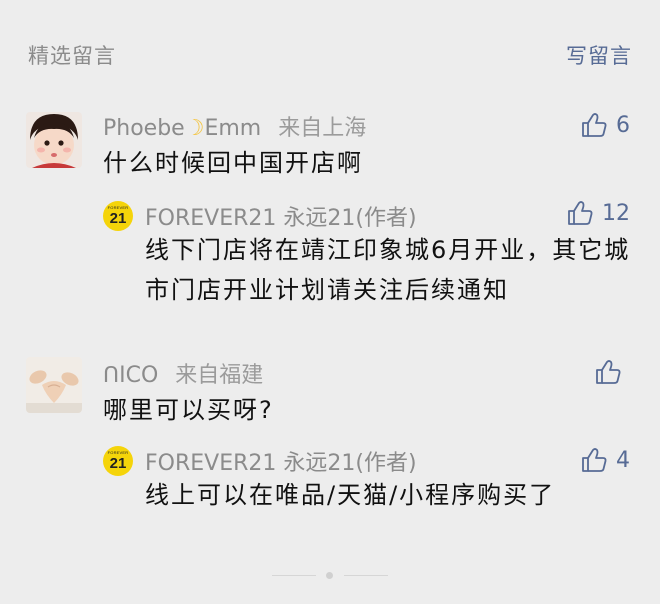  What do you see at coordinates (322, 128) in the screenshot?
I see `comment-location: 来自上海` at bounding box center [322, 128].